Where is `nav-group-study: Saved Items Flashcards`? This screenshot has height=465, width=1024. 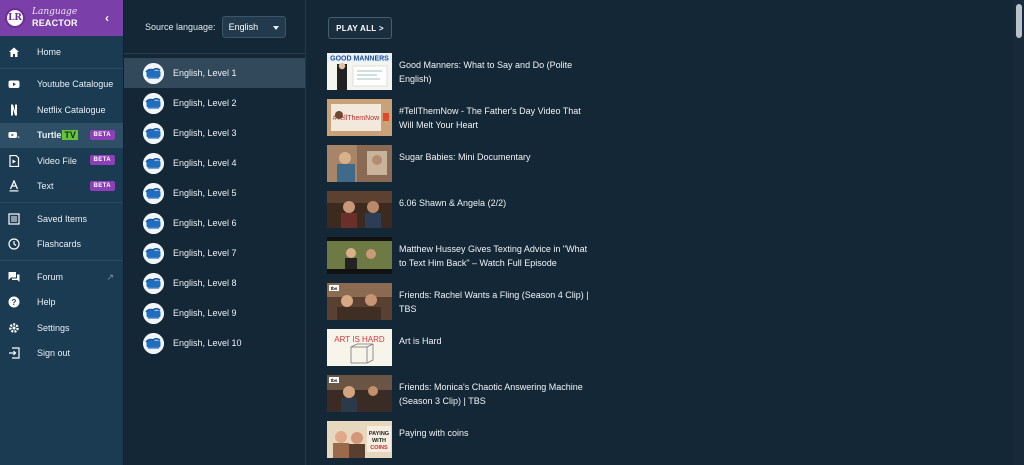 nav-group-study: Saved Items Flashcards is located at coordinates (61, 232).